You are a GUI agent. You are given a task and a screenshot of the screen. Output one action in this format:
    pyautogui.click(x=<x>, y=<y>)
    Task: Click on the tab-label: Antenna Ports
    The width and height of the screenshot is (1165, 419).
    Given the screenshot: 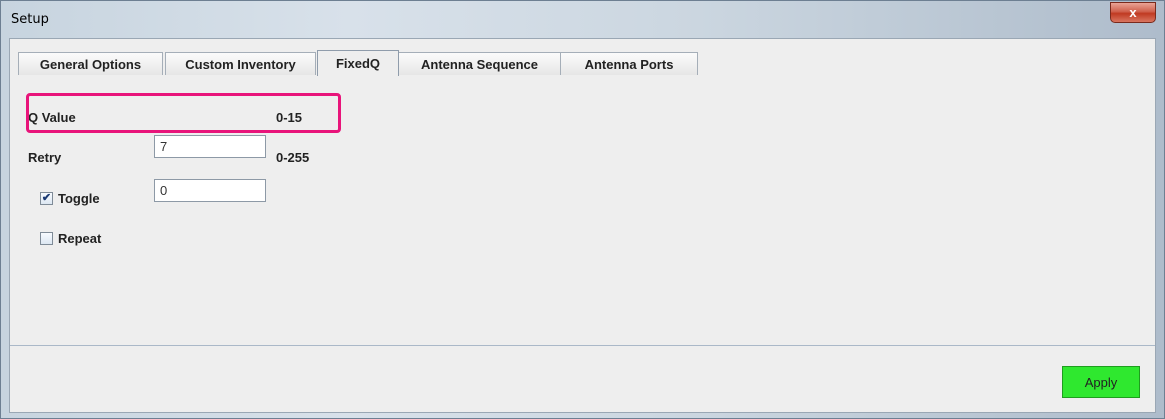 What is the action you would take?
    pyautogui.click(x=629, y=64)
    